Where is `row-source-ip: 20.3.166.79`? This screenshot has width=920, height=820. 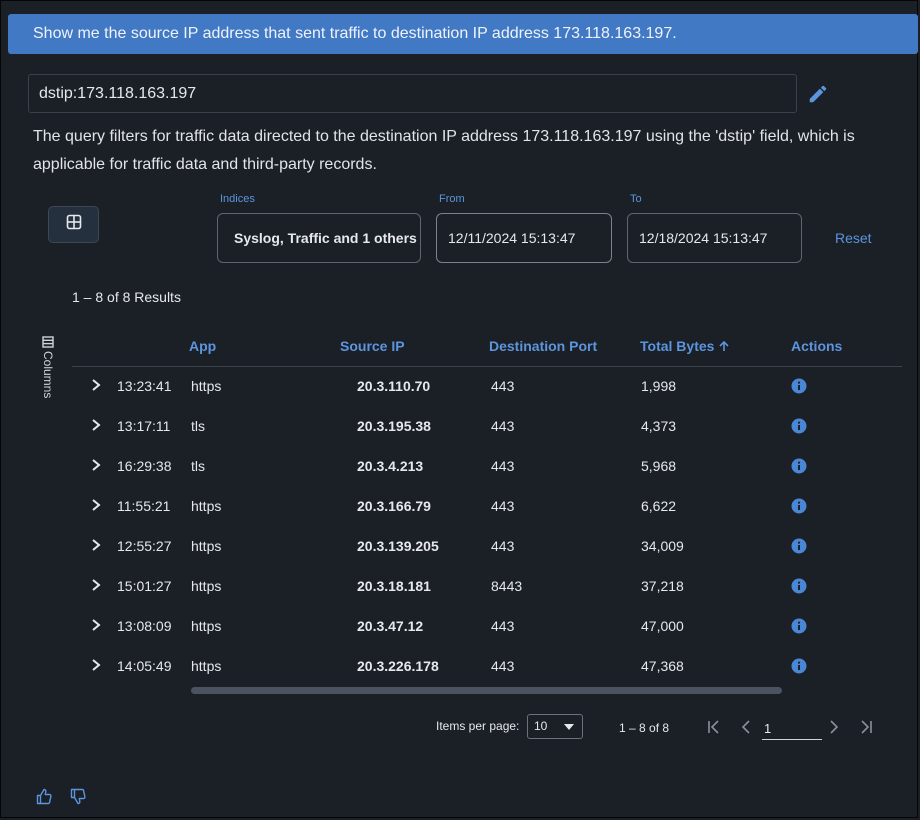
row-source-ip: 20.3.166.79 is located at coordinates (394, 506).